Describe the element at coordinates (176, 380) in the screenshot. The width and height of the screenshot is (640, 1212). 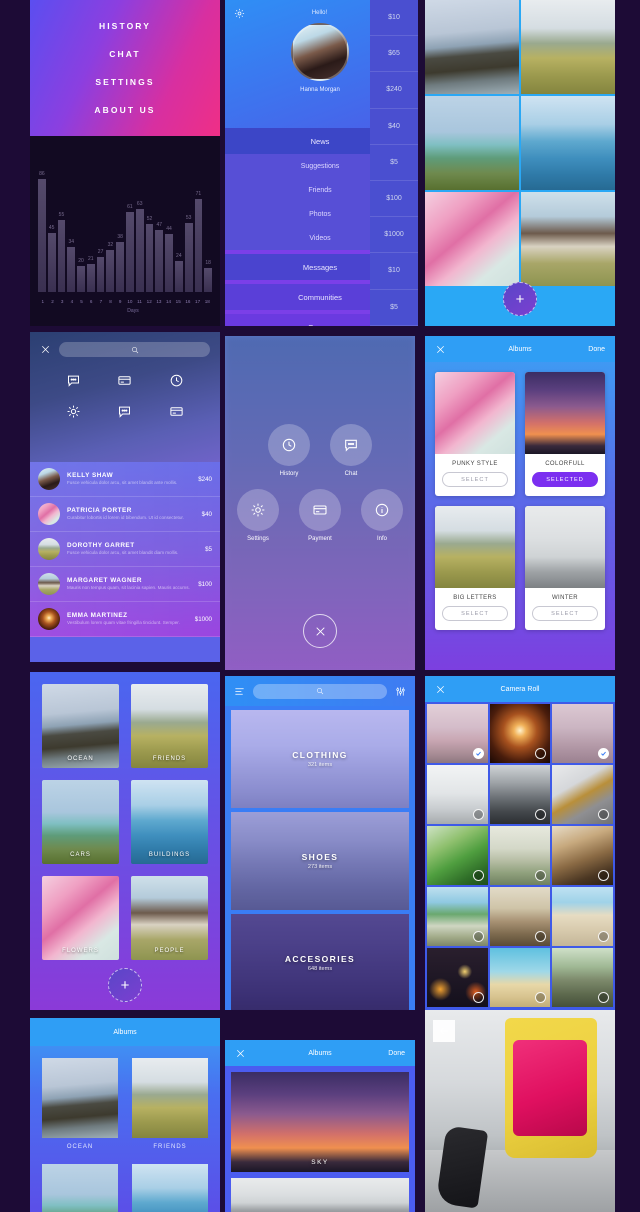
I see `clock-icon` at that location.